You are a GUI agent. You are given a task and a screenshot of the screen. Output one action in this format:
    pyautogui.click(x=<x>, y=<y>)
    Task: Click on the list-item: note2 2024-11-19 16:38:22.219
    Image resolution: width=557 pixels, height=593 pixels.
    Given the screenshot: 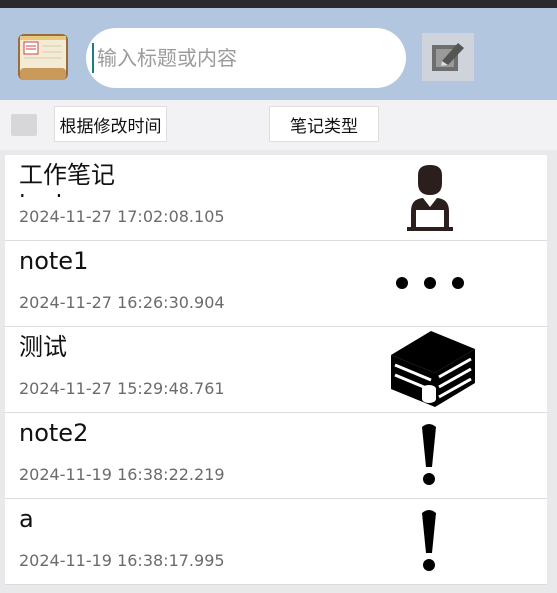 What is the action you would take?
    pyautogui.click(x=276, y=456)
    